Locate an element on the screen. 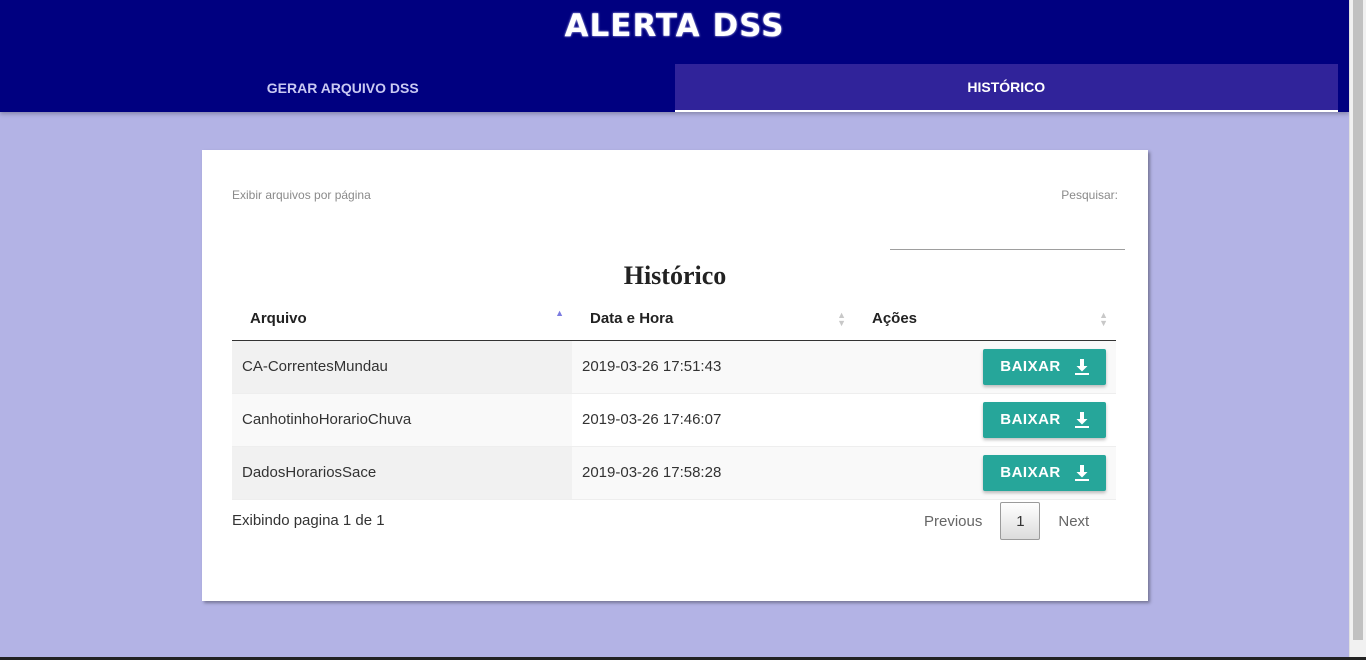 The image size is (1366, 660). cell-arquivo: CanhotinhoHorarioChuva is located at coordinates (402, 420).